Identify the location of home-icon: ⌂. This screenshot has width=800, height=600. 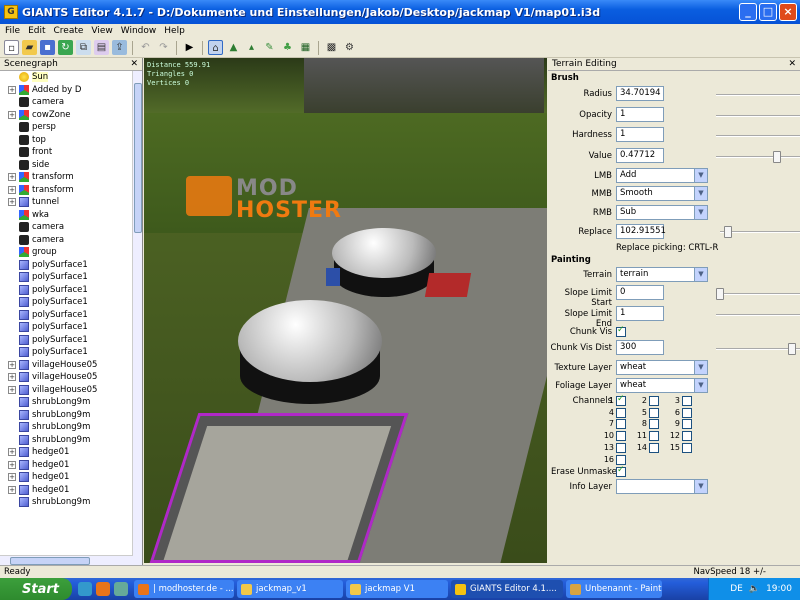
(215, 47).